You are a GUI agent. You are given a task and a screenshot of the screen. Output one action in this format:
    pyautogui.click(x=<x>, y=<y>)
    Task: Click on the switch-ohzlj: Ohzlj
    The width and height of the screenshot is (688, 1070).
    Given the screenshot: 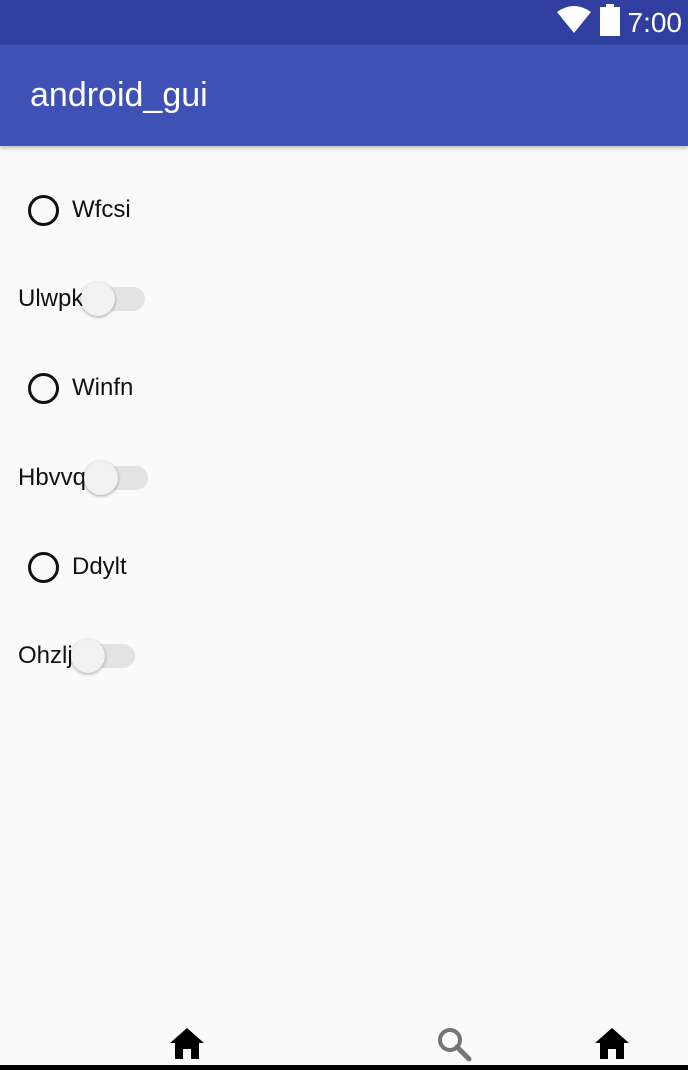 What is the action you would take?
    pyautogui.click(x=77, y=656)
    